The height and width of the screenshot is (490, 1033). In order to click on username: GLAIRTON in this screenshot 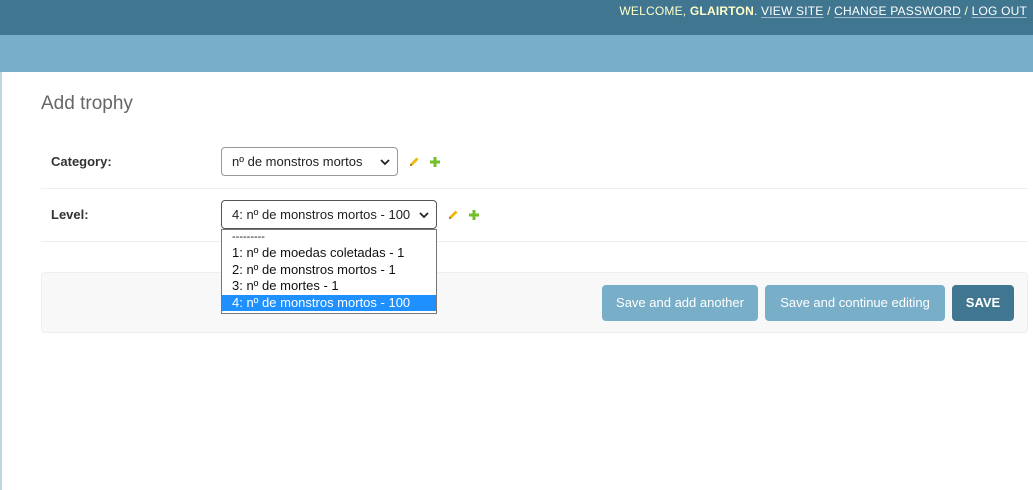, I will do `click(721, 11)`.